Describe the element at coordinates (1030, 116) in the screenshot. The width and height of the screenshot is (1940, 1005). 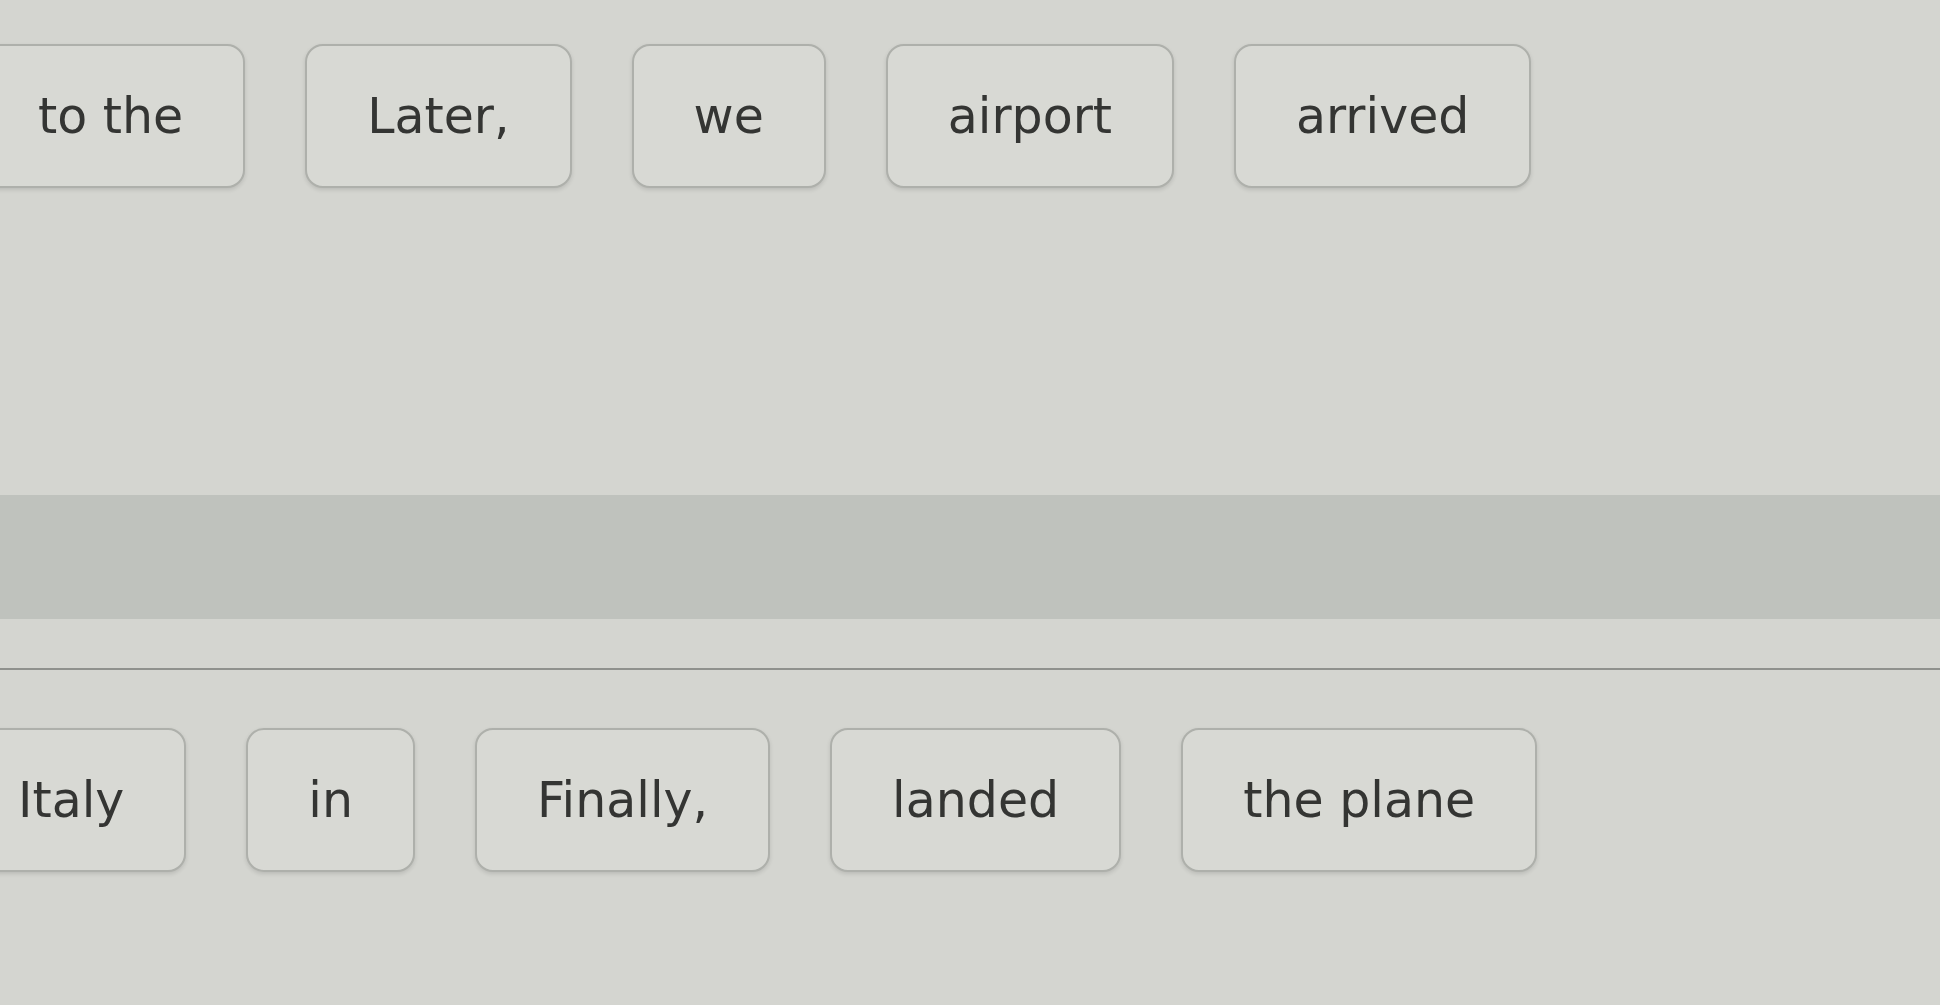
I see `word-tile: airport` at that location.